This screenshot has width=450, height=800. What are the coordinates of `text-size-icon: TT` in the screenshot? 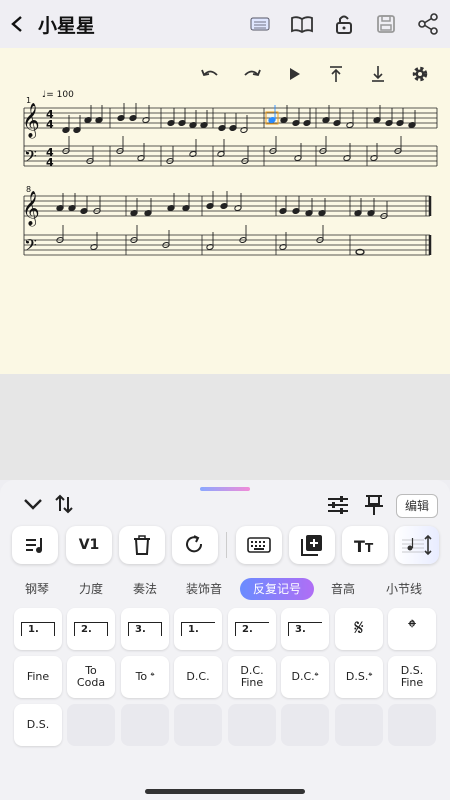 It's located at (364, 545).